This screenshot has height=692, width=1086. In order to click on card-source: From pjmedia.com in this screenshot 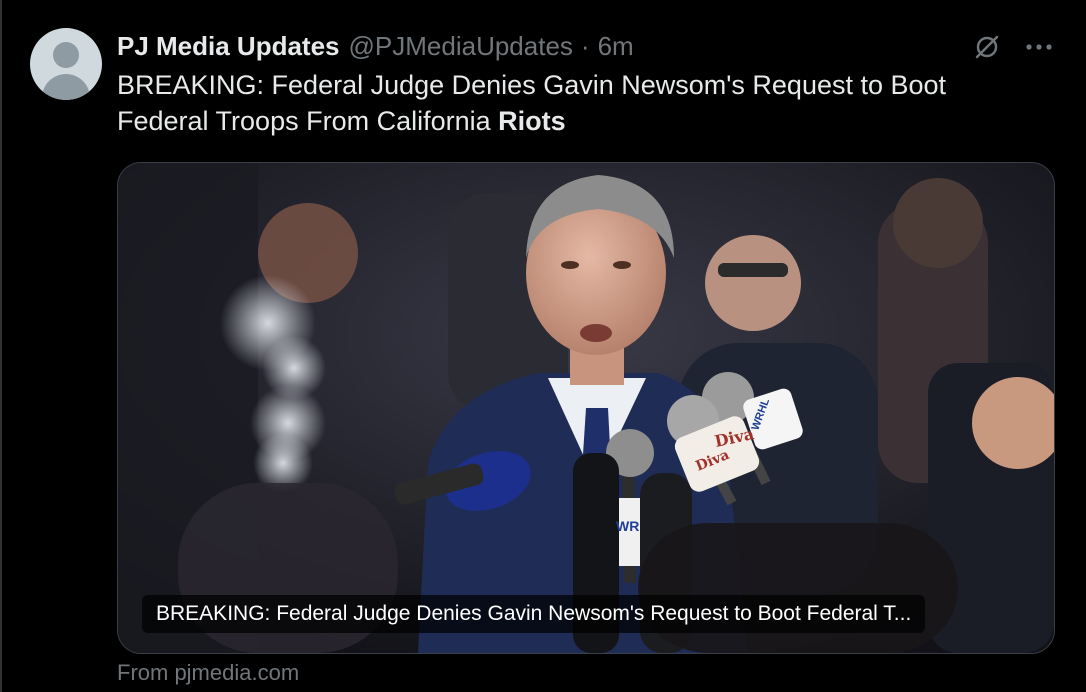, I will do `click(208, 673)`.